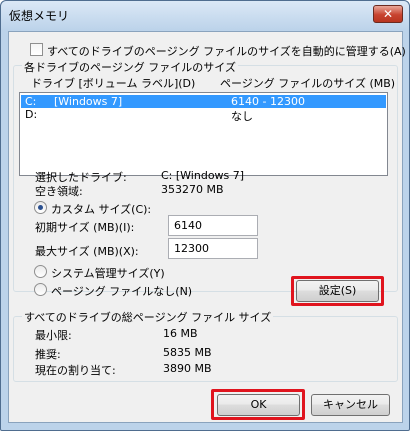 This screenshot has height=431, width=410. I want to click on row-drive: C:, so click(31, 101).